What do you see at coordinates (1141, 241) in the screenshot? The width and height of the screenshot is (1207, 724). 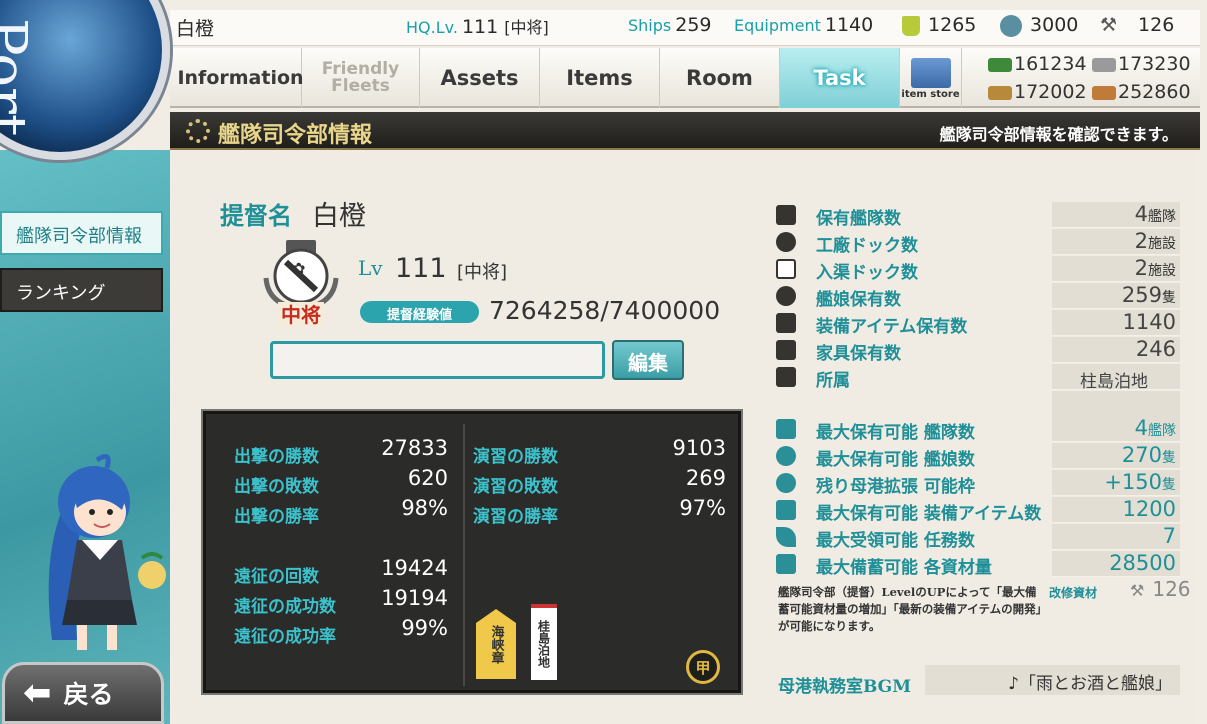 I see `docks-value: 2` at bounding box center [1141, 241].